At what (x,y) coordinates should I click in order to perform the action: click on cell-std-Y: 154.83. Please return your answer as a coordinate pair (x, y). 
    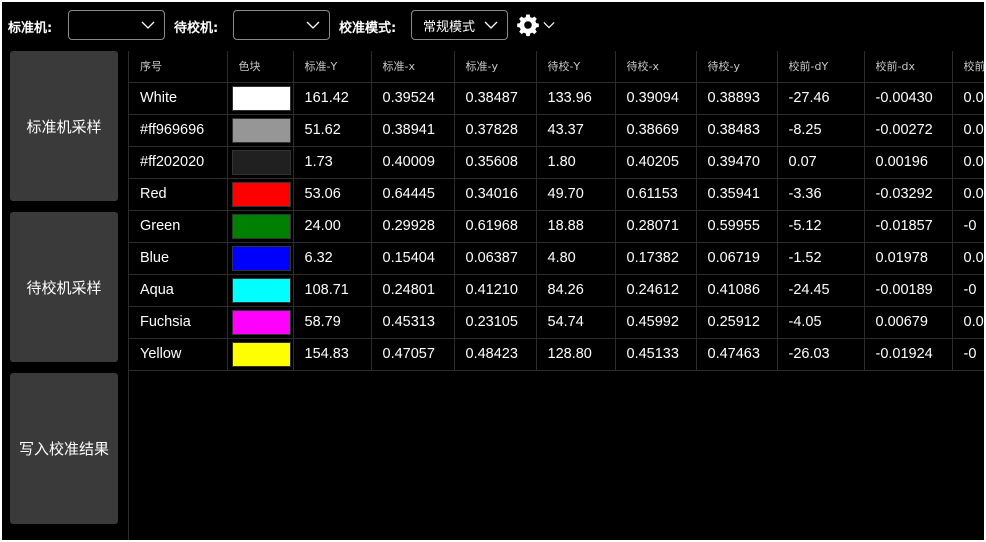
    Looking at the image, I should click on (332, 354).